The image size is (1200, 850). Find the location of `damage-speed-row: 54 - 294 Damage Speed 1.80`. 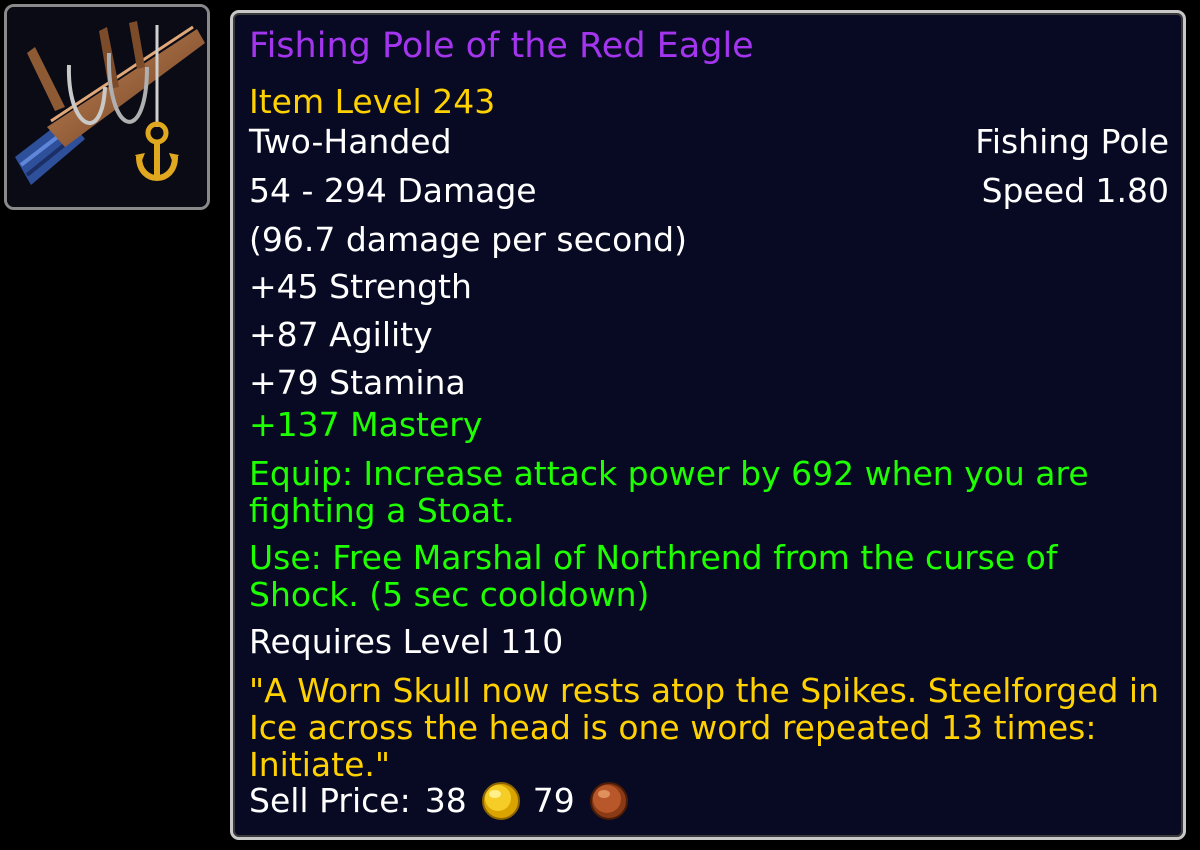

damage-speed-row: 54 - 294 Damage Speed 1.80 is located at coordinates (709, 191).